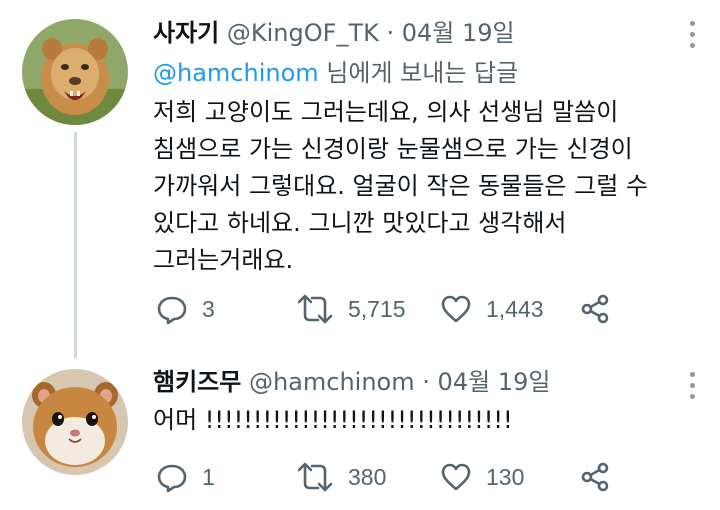 The width and height of the screenshot is (720, 510). What do you see at coordinates (186, 33) in the screenshot?
I see `display-name: 사자기` at bounding box center [186, 33].